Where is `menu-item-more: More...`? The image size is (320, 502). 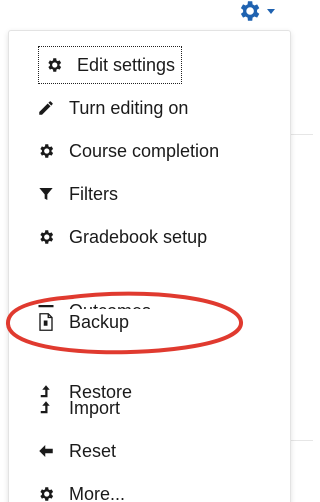
menu-item-more: More... is located at coordinates (80, 489).